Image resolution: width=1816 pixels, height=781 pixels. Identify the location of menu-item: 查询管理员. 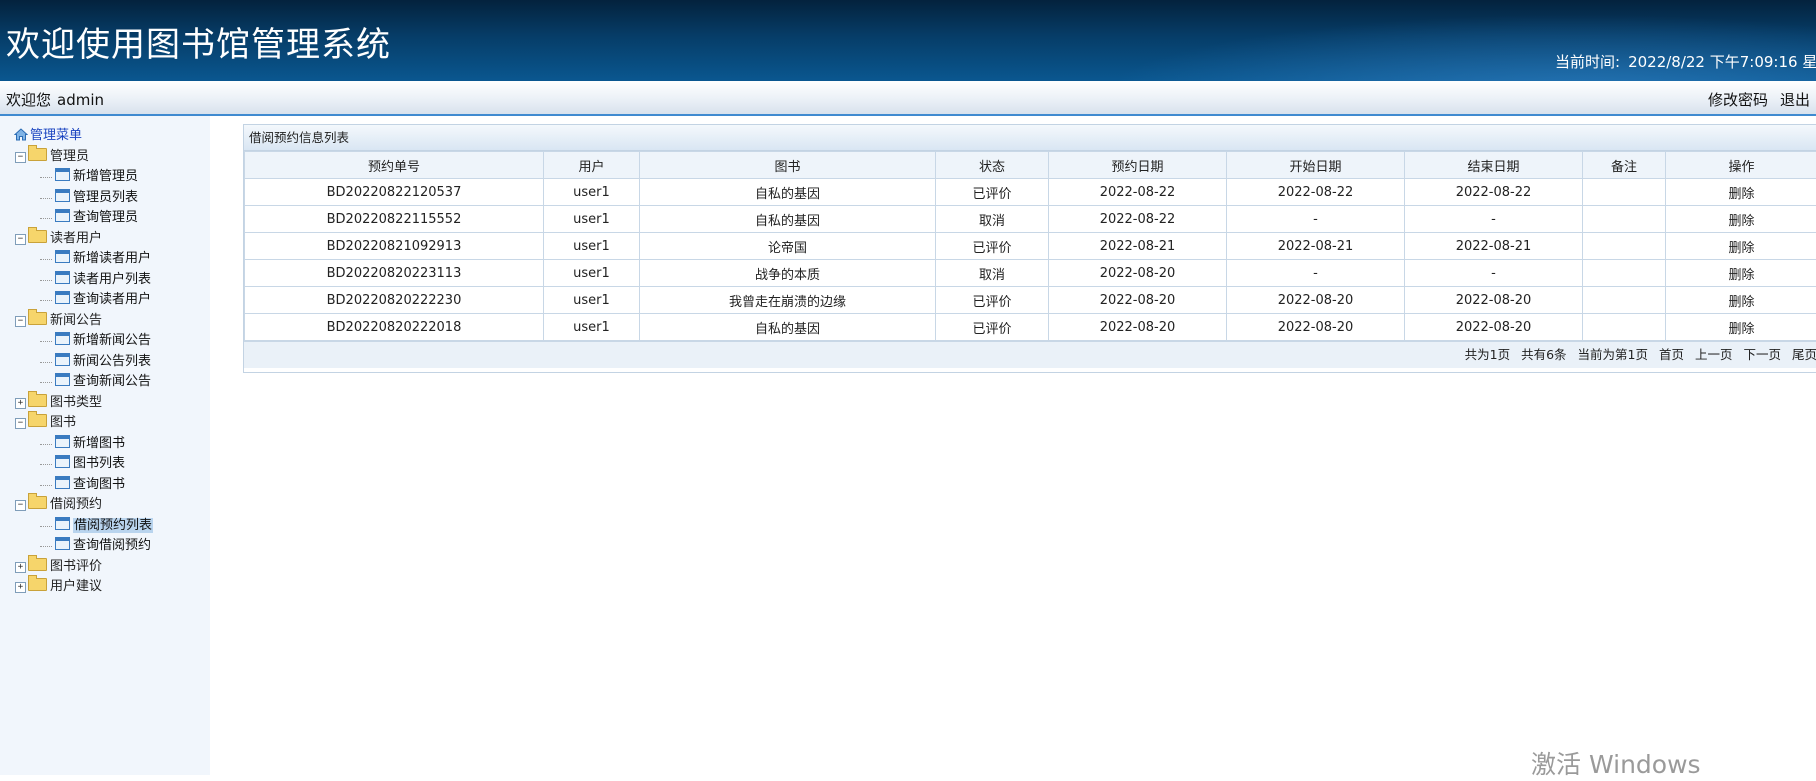
(105, 218).